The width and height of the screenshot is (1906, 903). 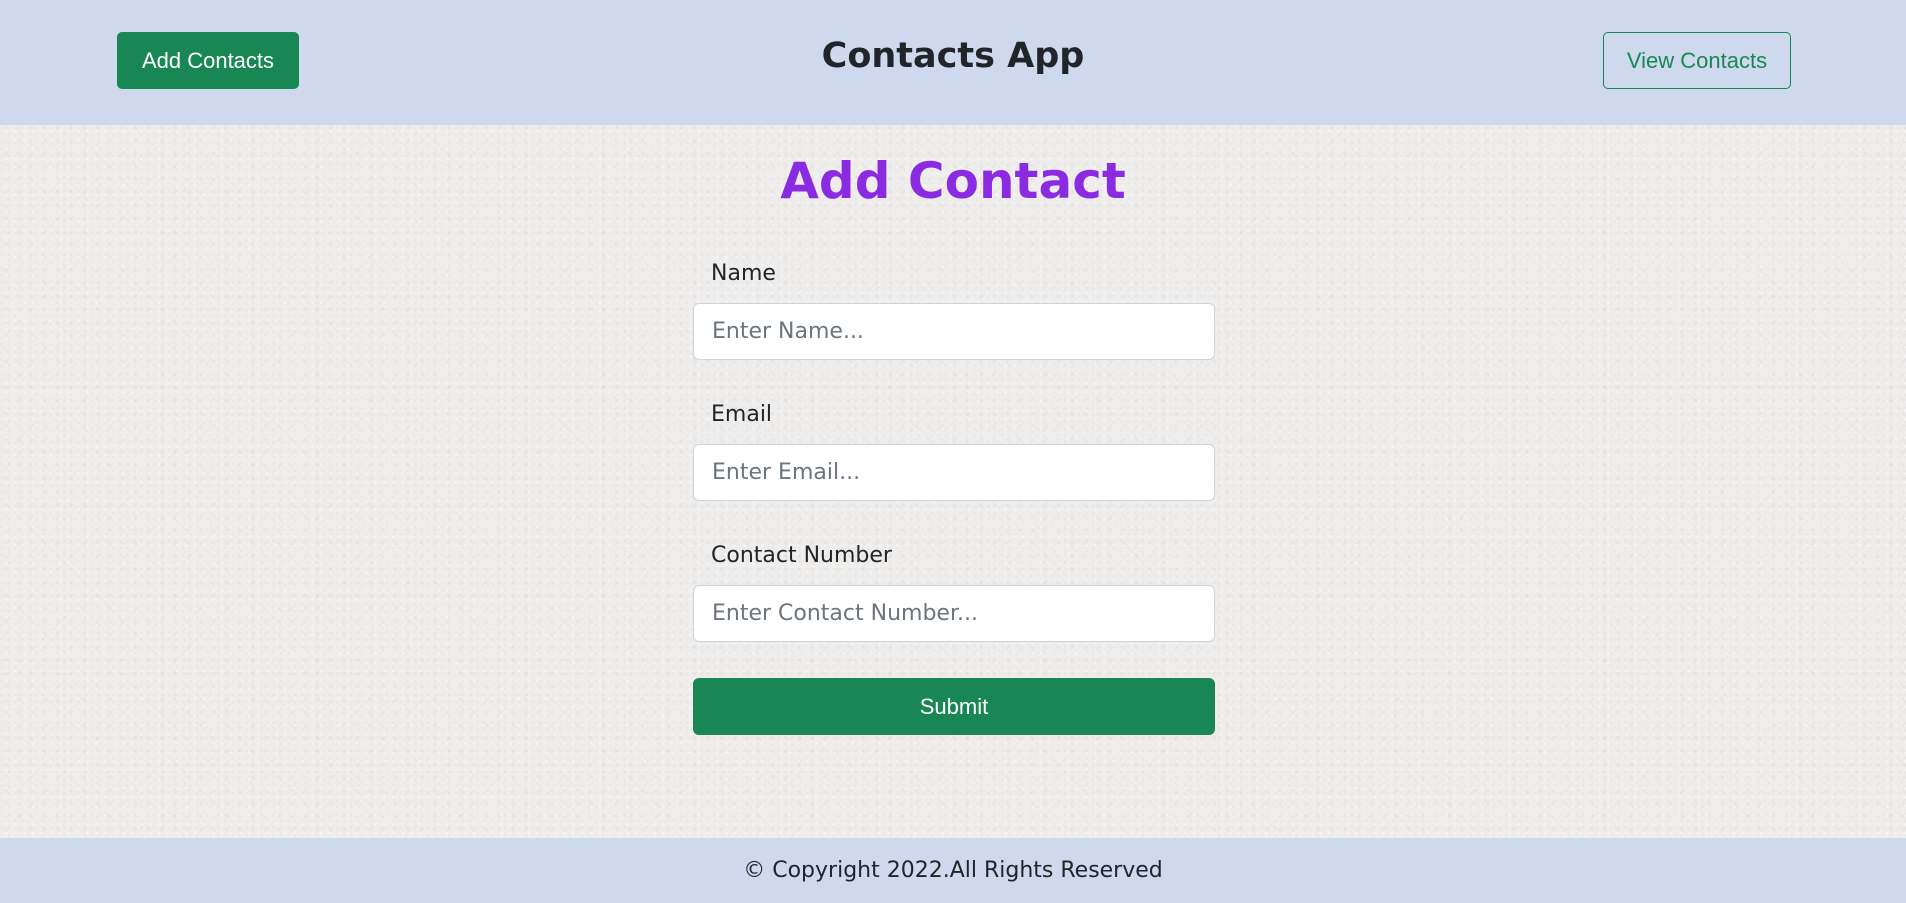 I want to click on top-navbar: Add Contacts Contacts App View Contacts, so click(x=953, y=62).